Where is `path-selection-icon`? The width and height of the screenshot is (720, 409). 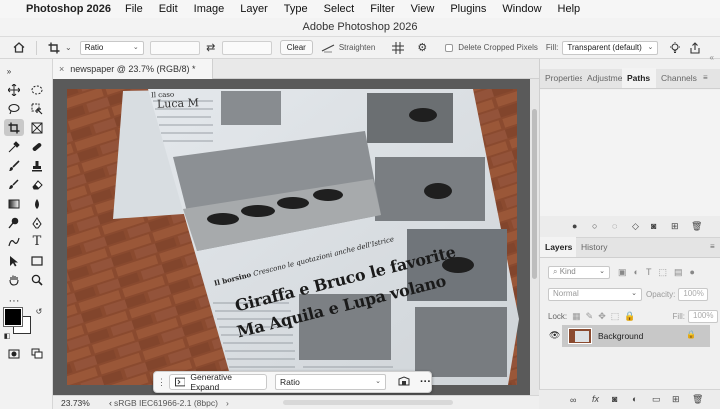 path-selection-icon is located at coordinates (14, 260).